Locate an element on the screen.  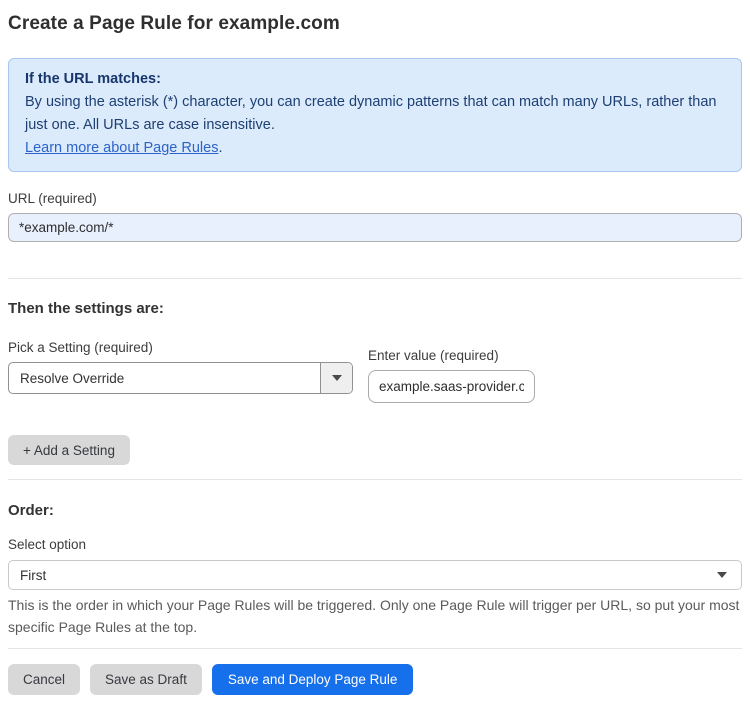
order-select: First is located at coordinates (375, 575).